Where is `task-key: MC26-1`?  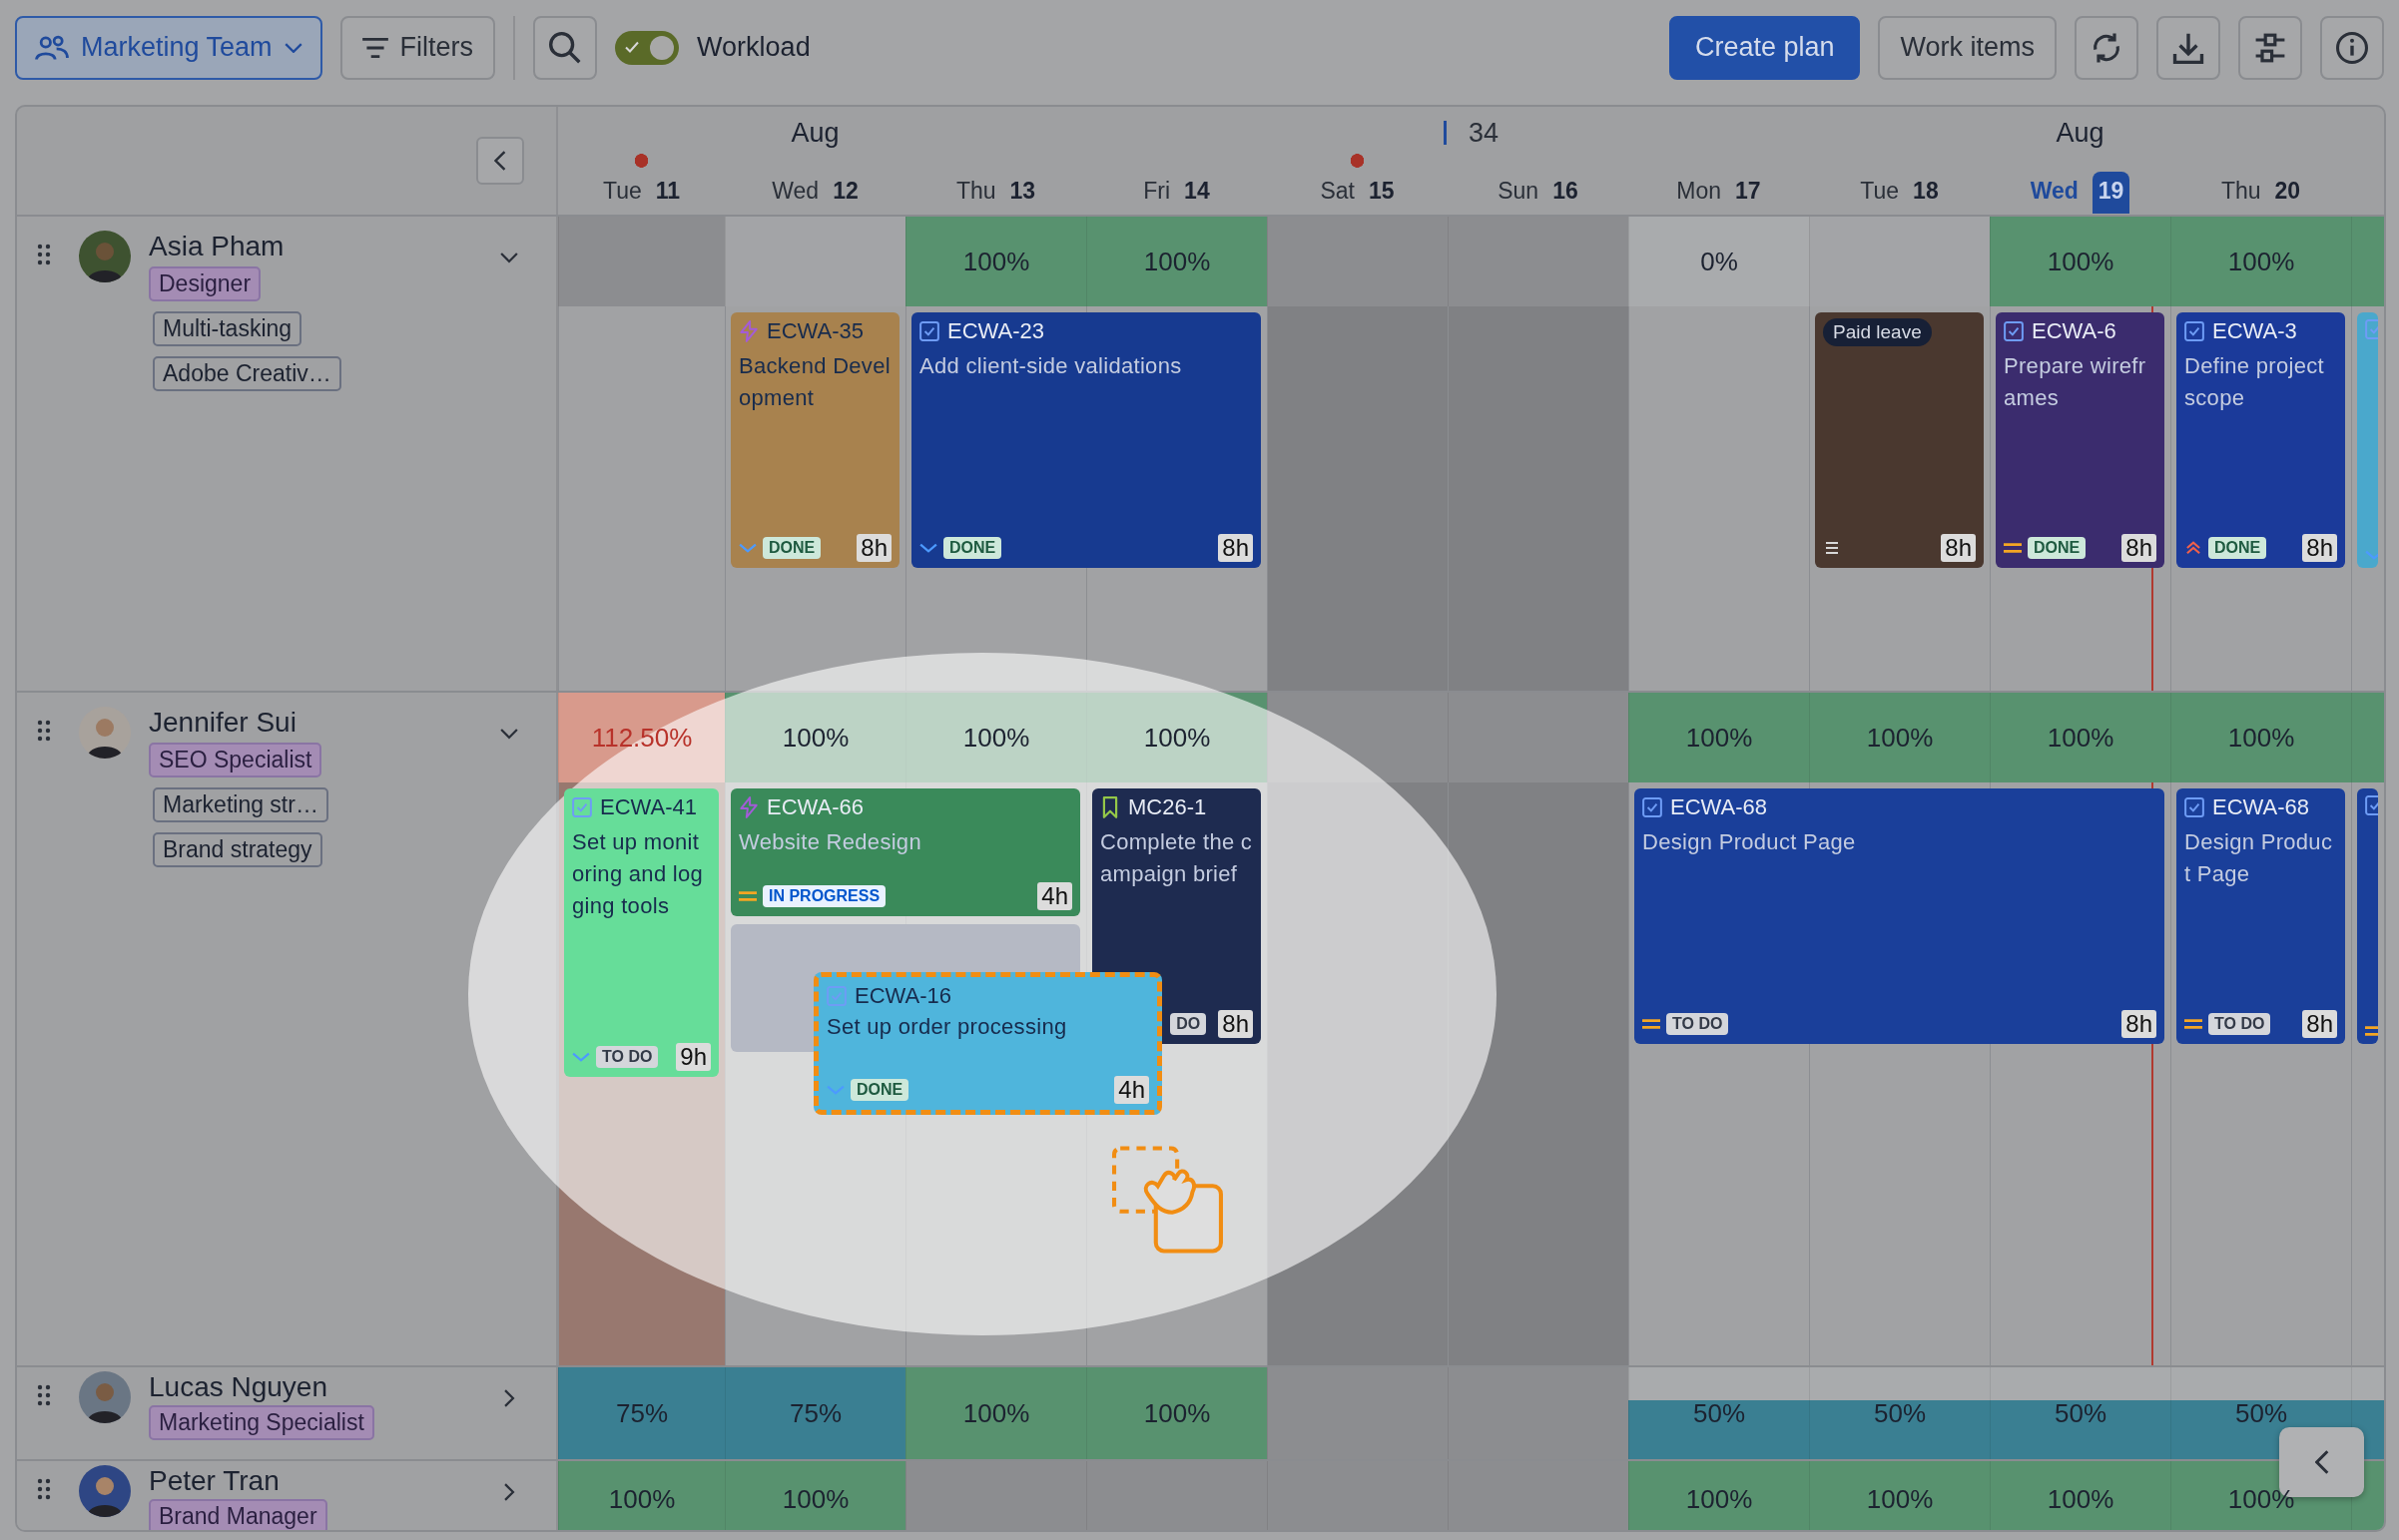
task-key: MC26-1 is located at coordinates (1167, 807).